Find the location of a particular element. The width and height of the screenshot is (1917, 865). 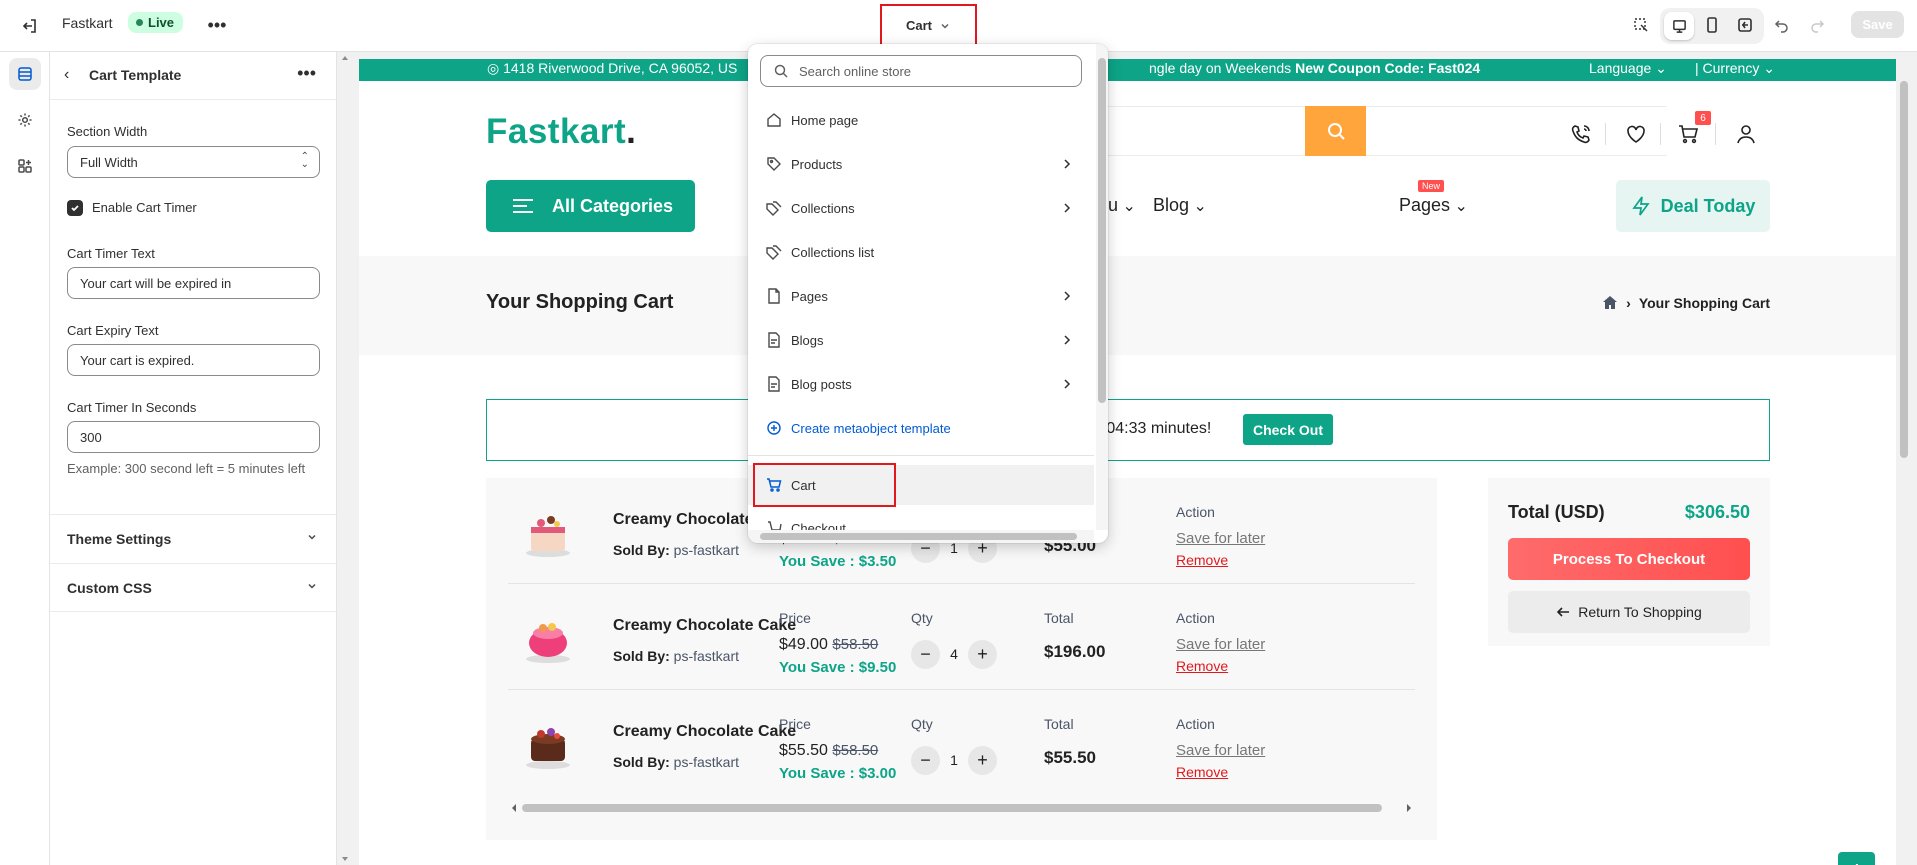

price-header: Price is located at coordinates (795, 618).